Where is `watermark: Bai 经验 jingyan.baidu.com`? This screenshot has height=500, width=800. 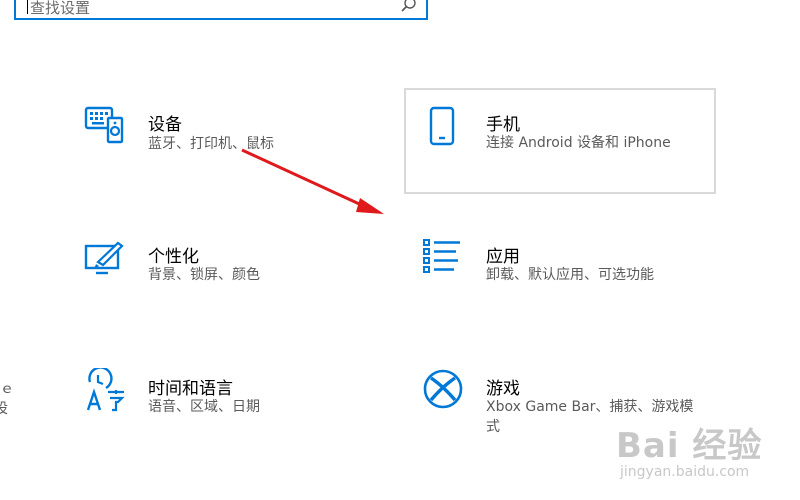 watermark: Bai 经验 jingyan.baidu.com is located at coordinates (702, 458).